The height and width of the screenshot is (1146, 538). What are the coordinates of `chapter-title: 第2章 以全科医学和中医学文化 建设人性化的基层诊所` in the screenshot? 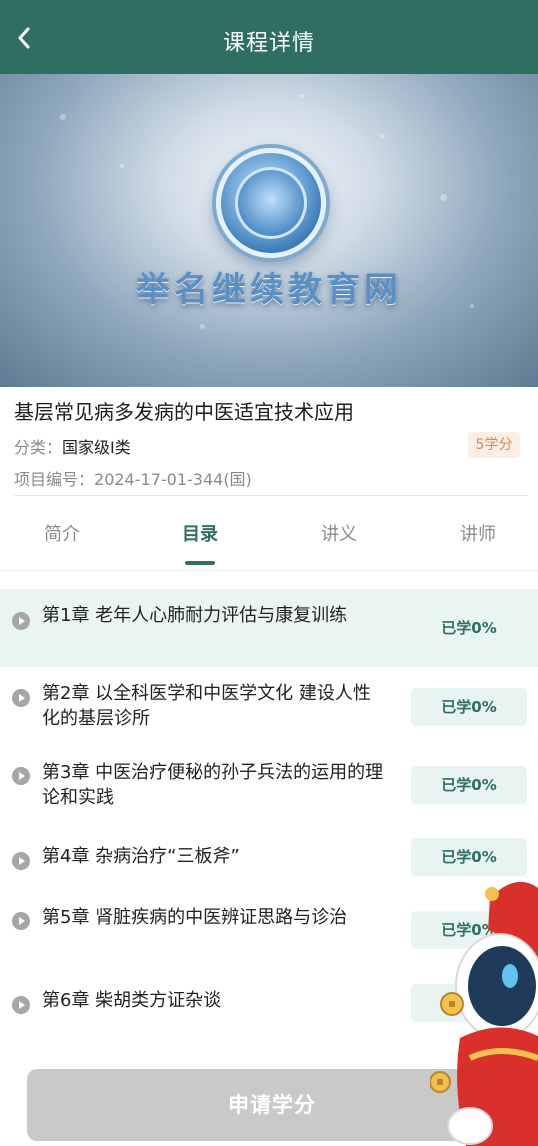 It's located at (206, 706).